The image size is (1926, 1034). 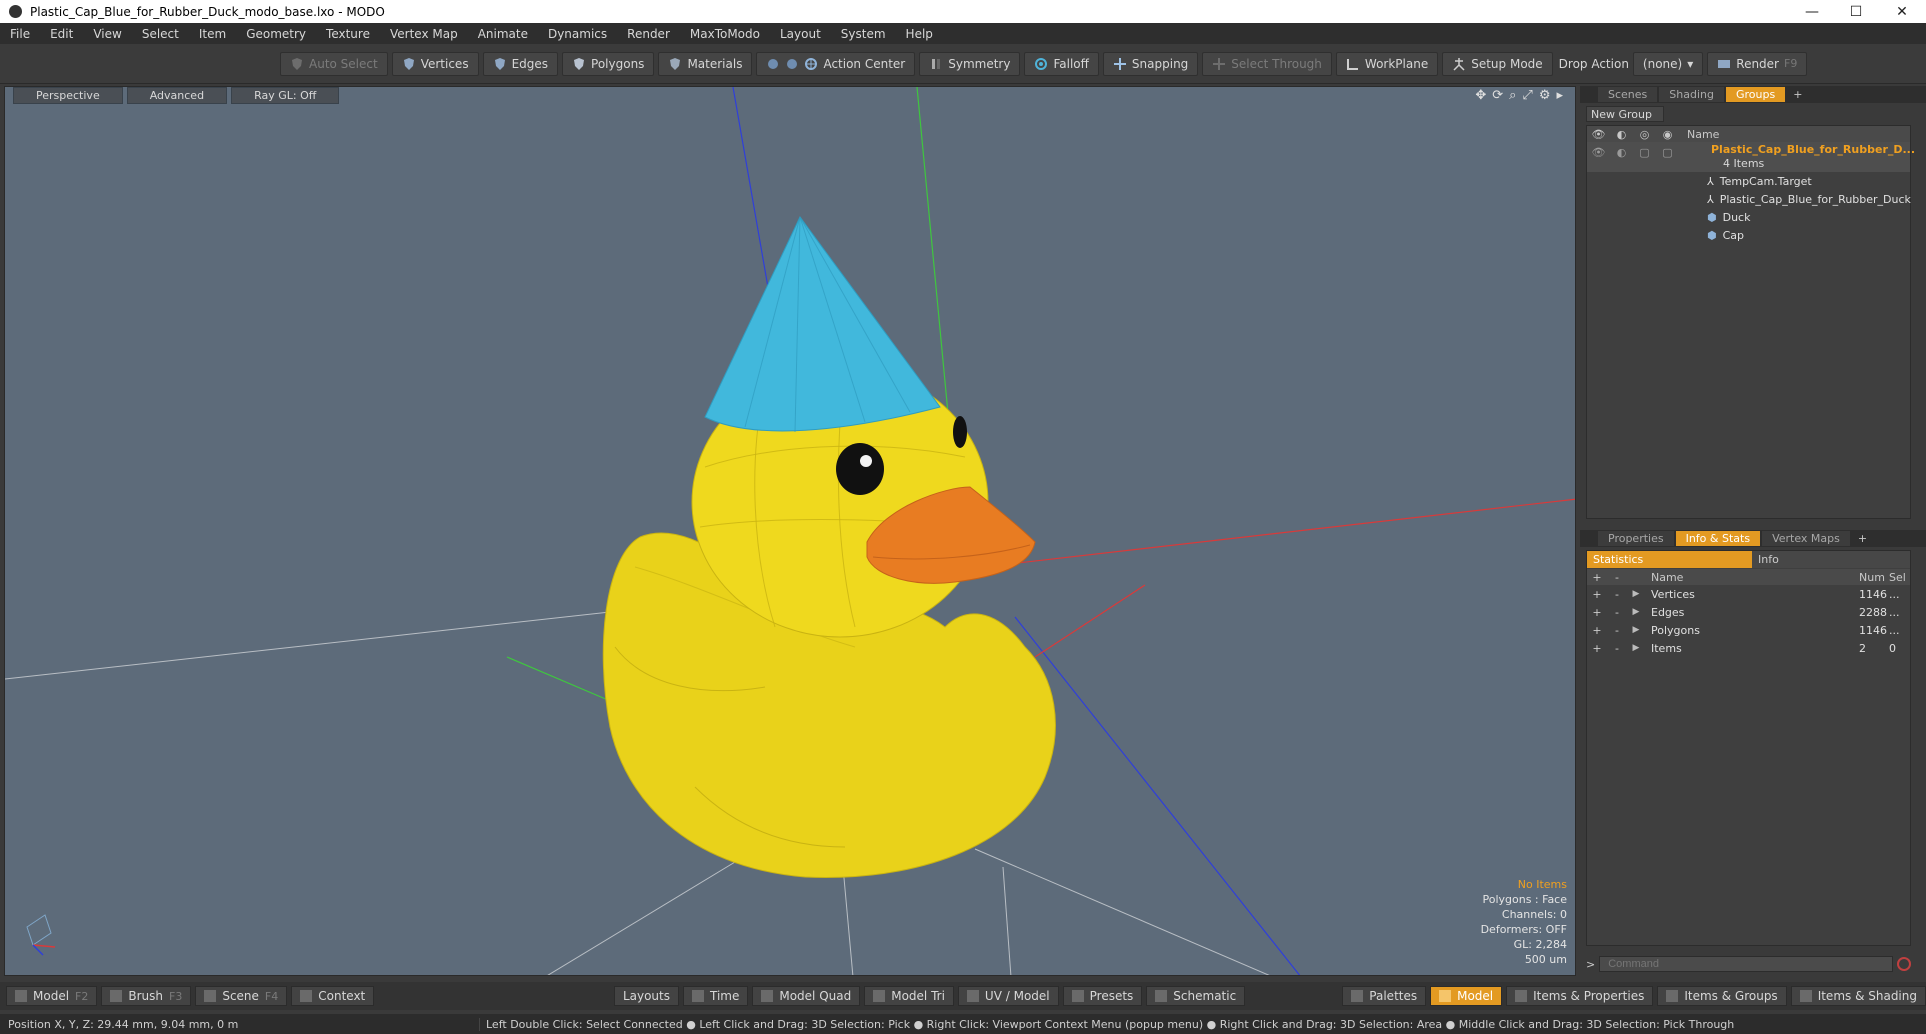 I want to click on model-quad-button: Model Quad, so click(x=806, y=996).